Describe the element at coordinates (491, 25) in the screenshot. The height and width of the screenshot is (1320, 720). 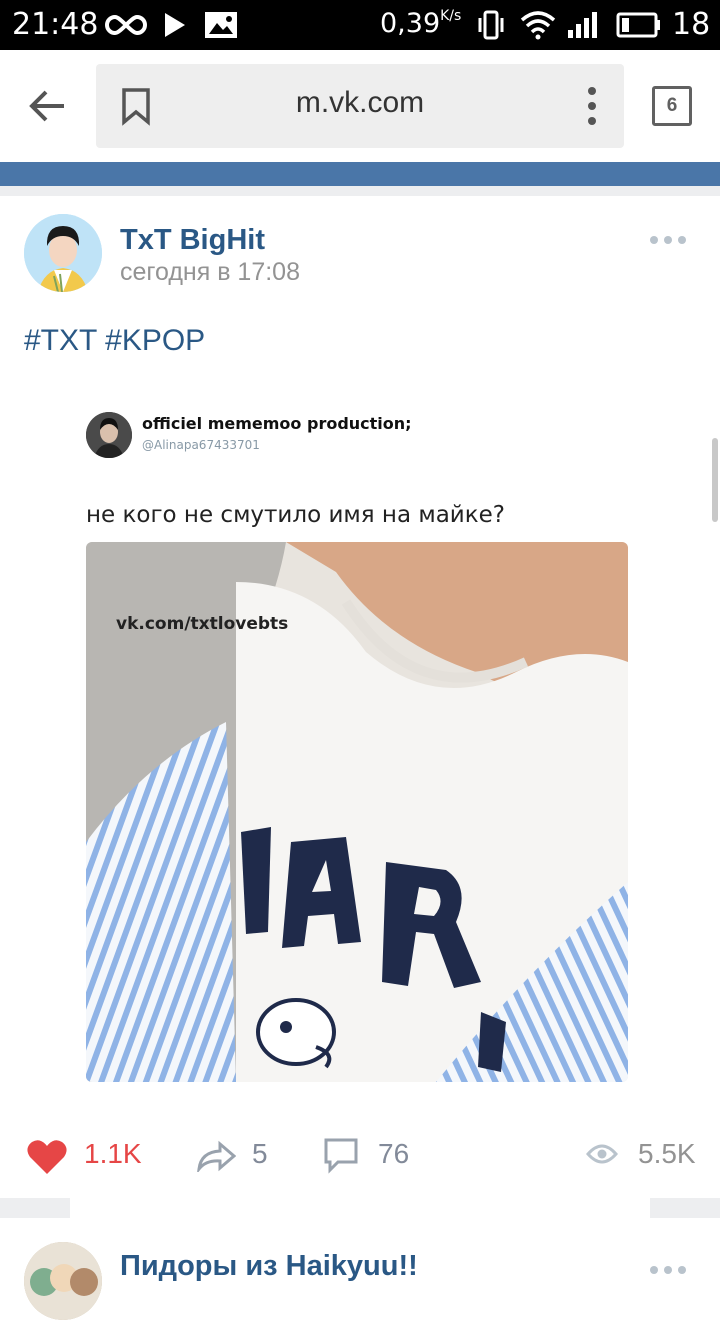
I see `vibrate-icon` at that location.